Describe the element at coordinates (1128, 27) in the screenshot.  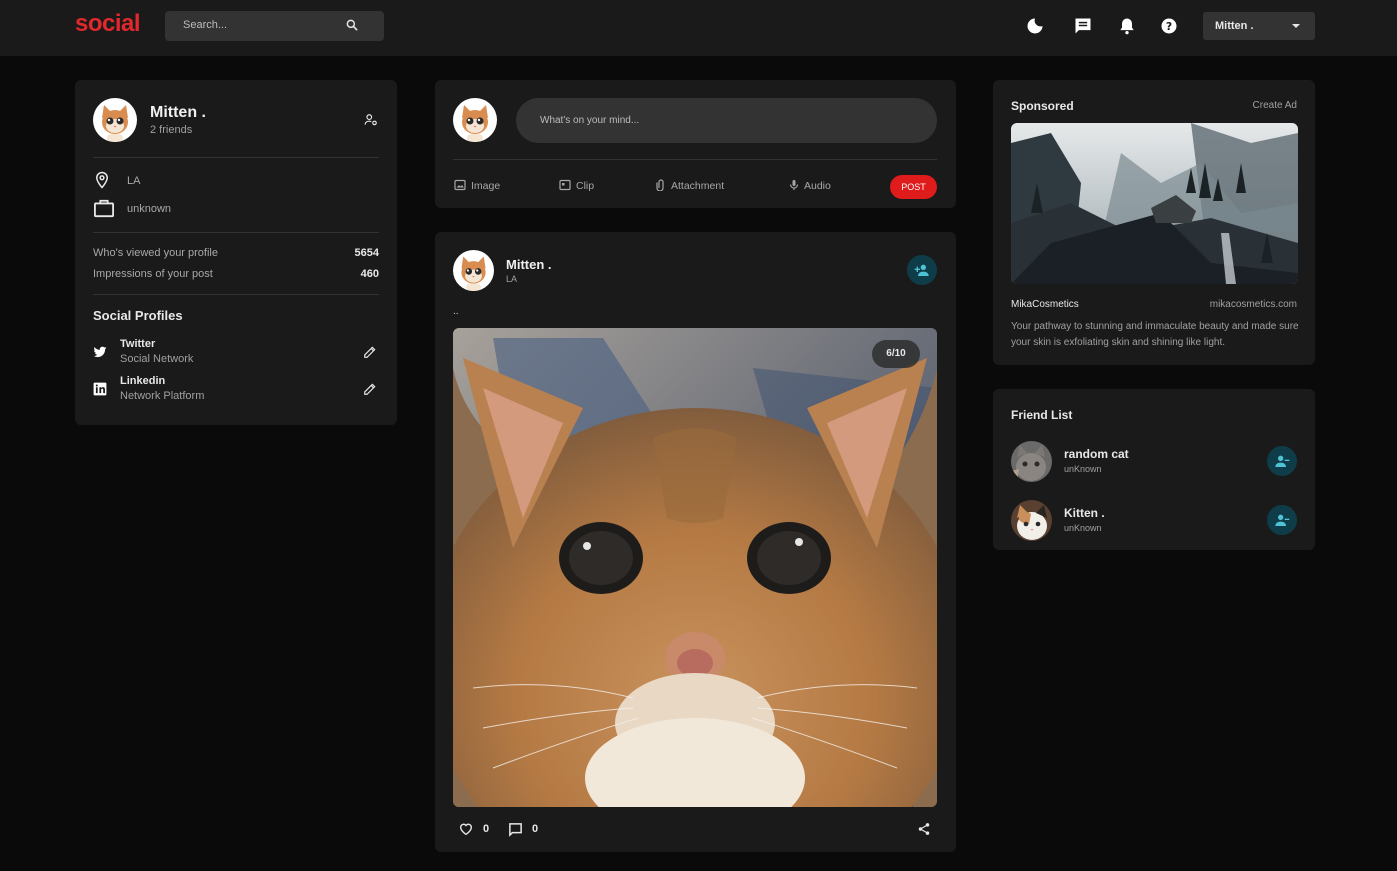
I see `bell-icon` at that location.